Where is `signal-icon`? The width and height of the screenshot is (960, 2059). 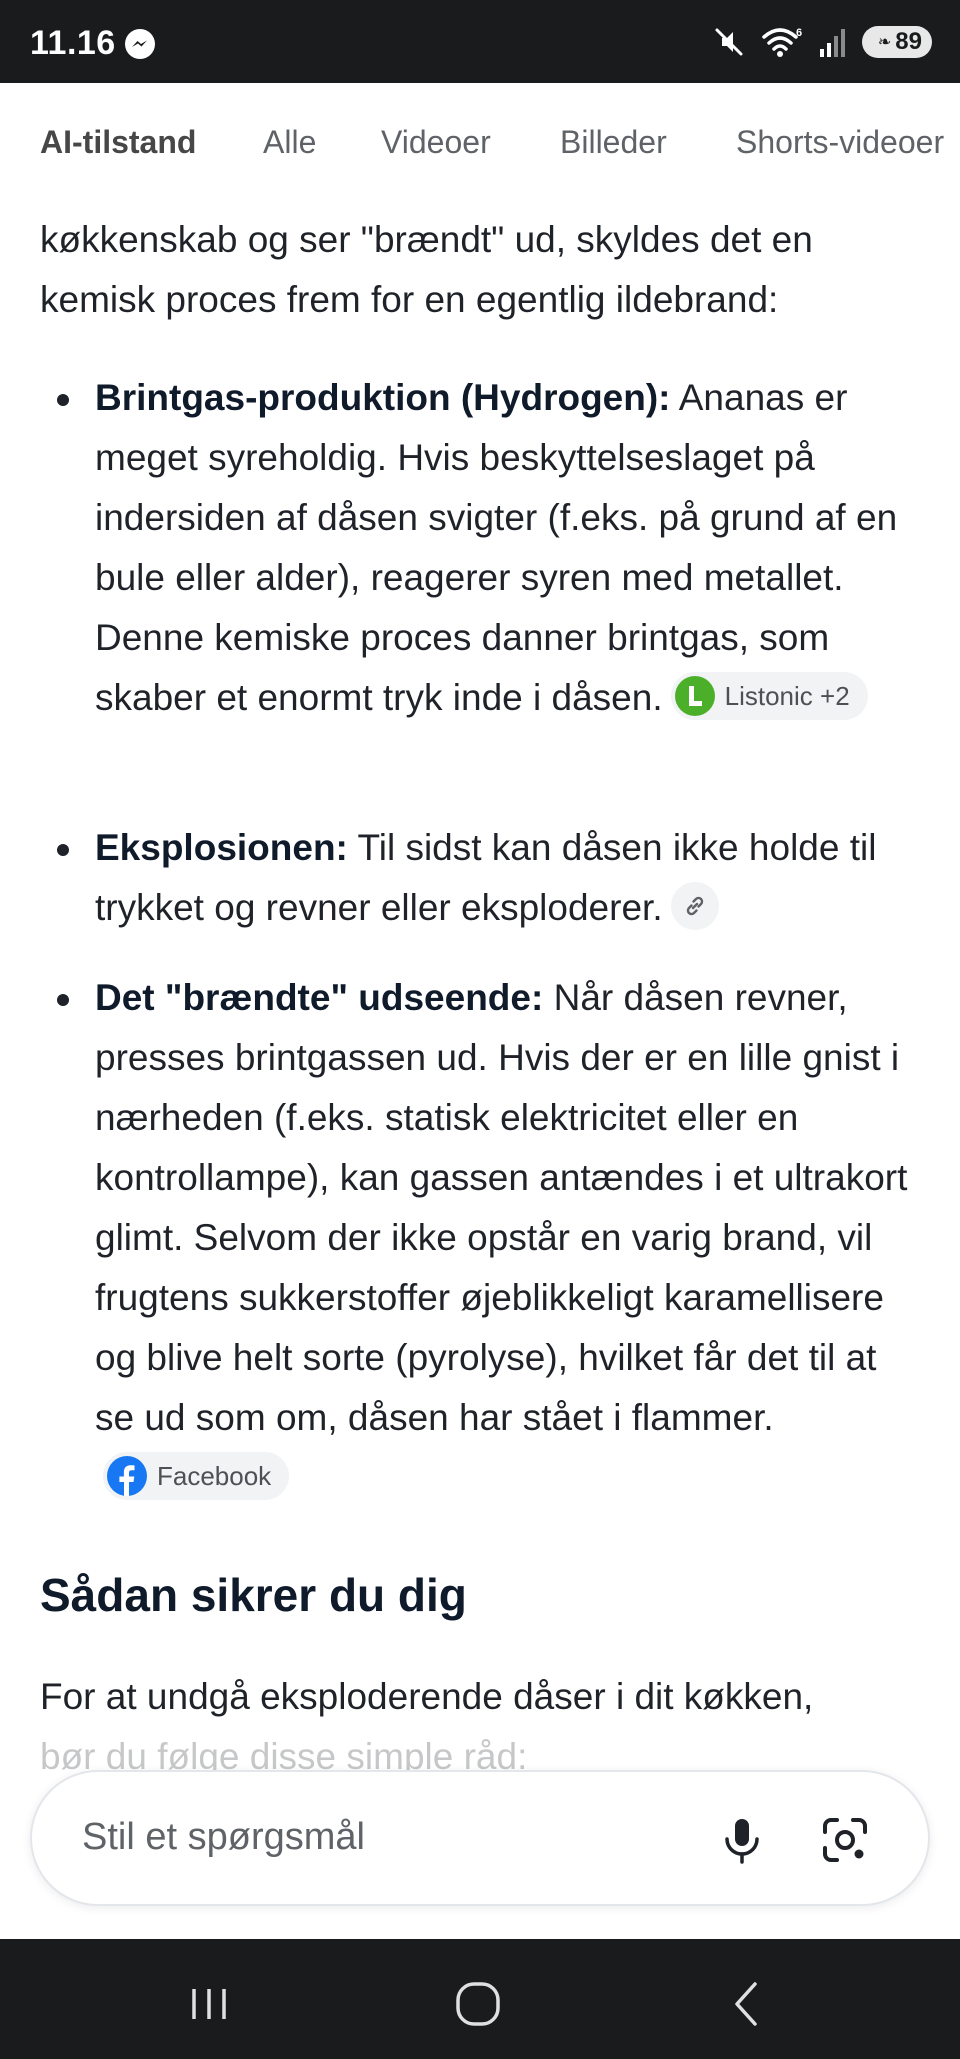 signal-icon is located at coordinates (832, 43).